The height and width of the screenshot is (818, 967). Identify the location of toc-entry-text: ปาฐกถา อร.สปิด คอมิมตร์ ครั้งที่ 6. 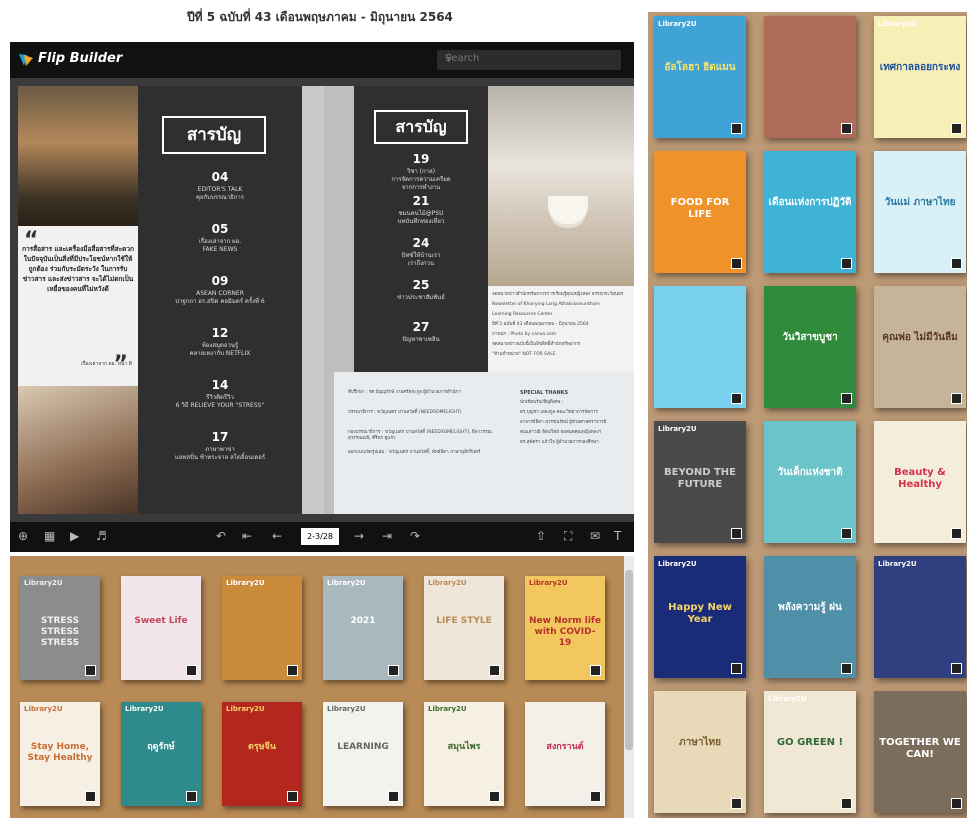
(220, 302).